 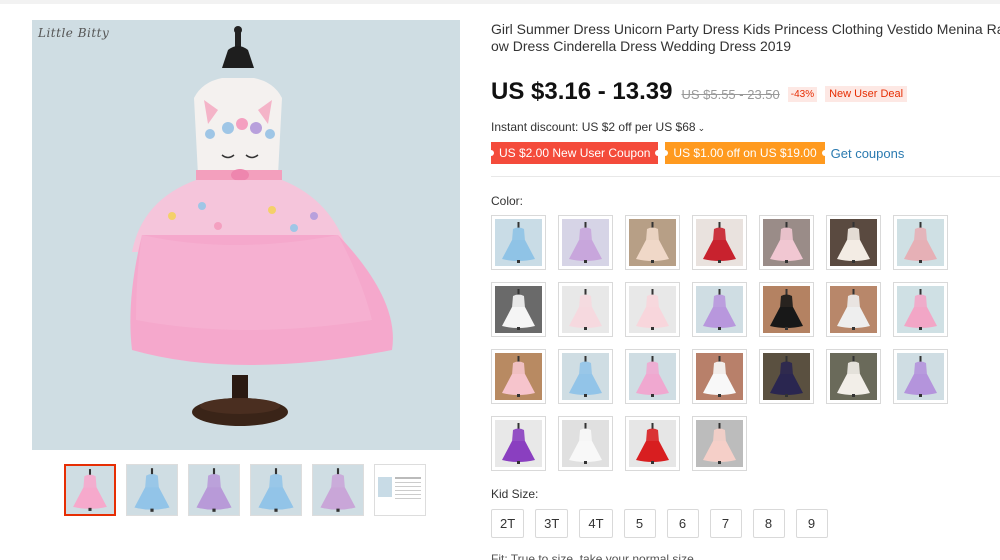 I want to click on chevron-down-icon: ⌄, so click(x=701, y=128).